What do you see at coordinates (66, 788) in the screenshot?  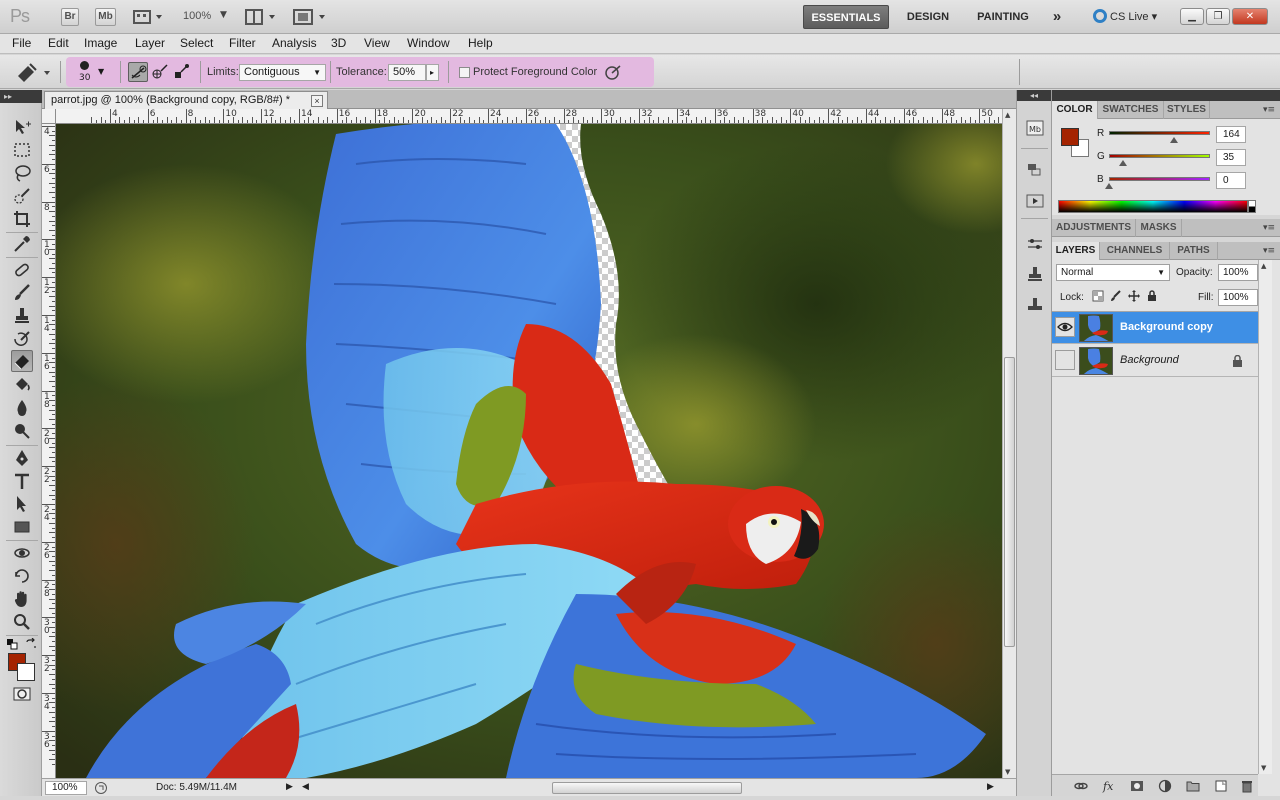 I see `status-zoom-input: 100%` at bounding box center [66, 788].